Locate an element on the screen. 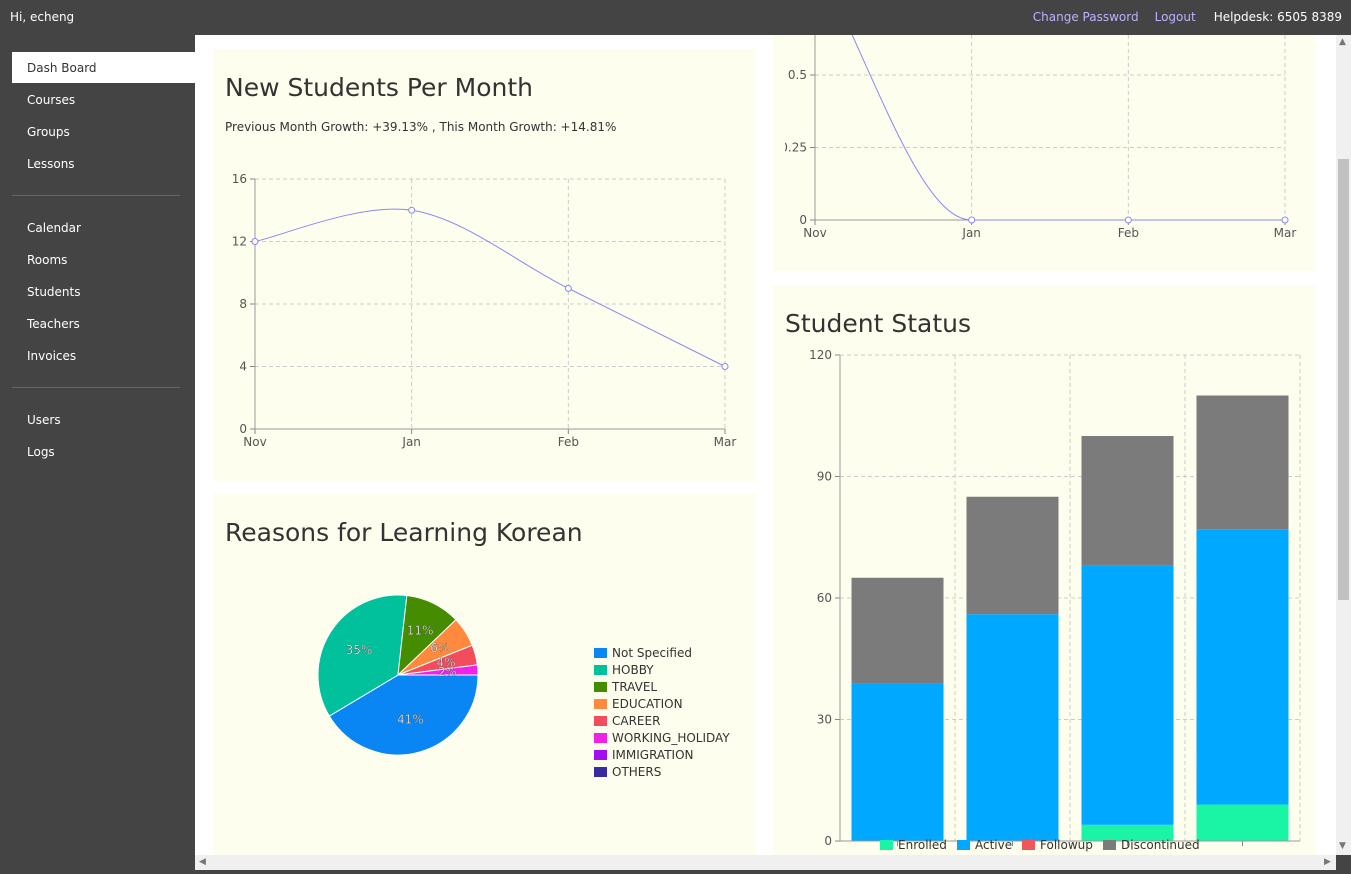 This screenshot has height=874, width=1351. sidebar-item-courses: Courses is located at coordinates (103, 99).